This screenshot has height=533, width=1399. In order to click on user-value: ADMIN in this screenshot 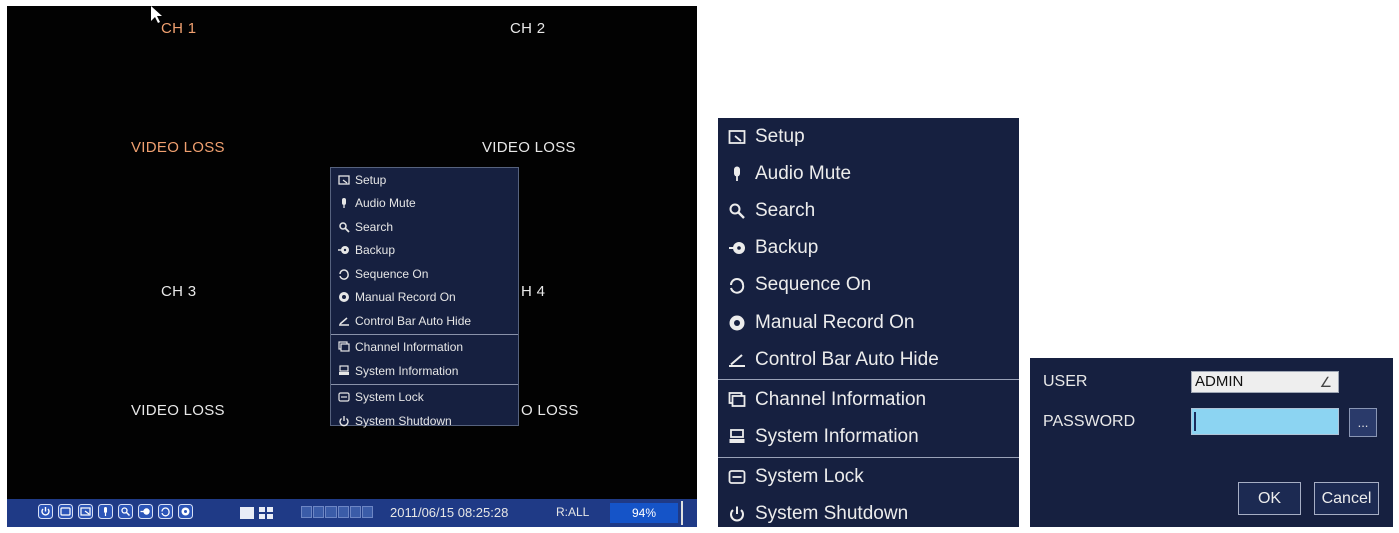, I will do `click(1219, 381)`.